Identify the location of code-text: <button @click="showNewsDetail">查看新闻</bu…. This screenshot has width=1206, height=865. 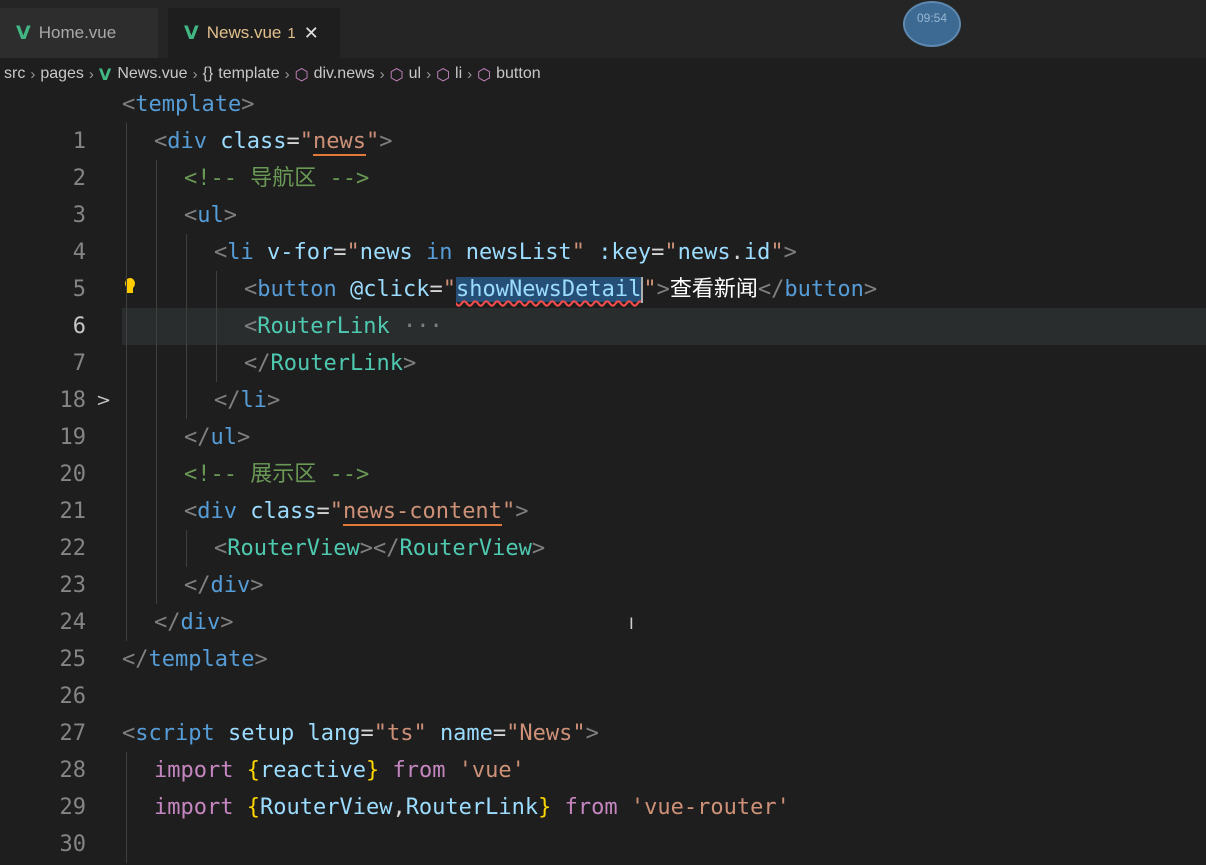
(561, 290).